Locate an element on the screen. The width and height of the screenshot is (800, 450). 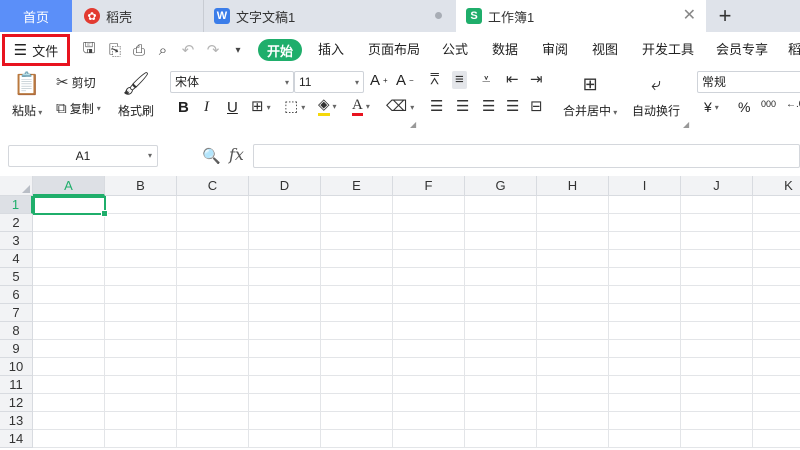
cell-b7 is located at coordinates (141, 313).